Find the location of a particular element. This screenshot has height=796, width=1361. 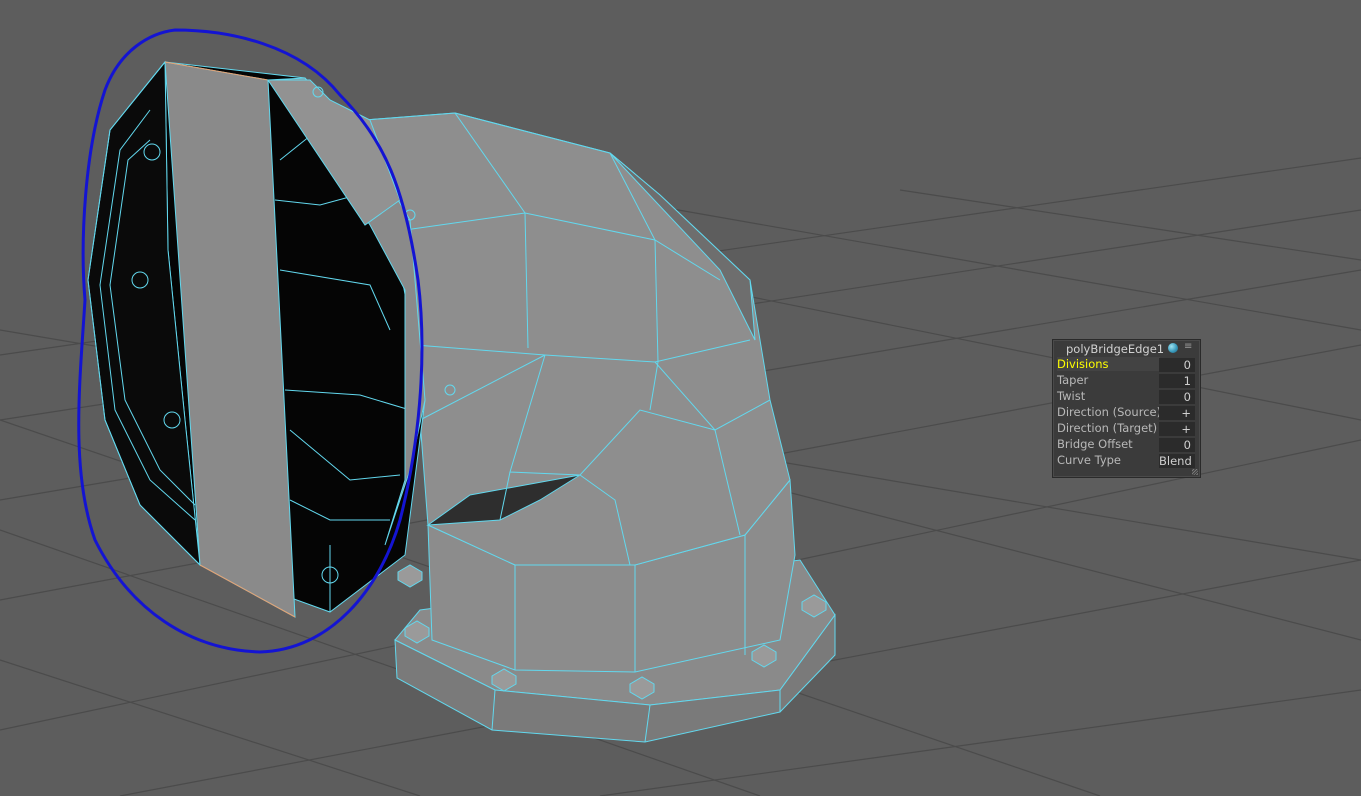

attr-label: Curve Type is located at coordinates (1089, 460).